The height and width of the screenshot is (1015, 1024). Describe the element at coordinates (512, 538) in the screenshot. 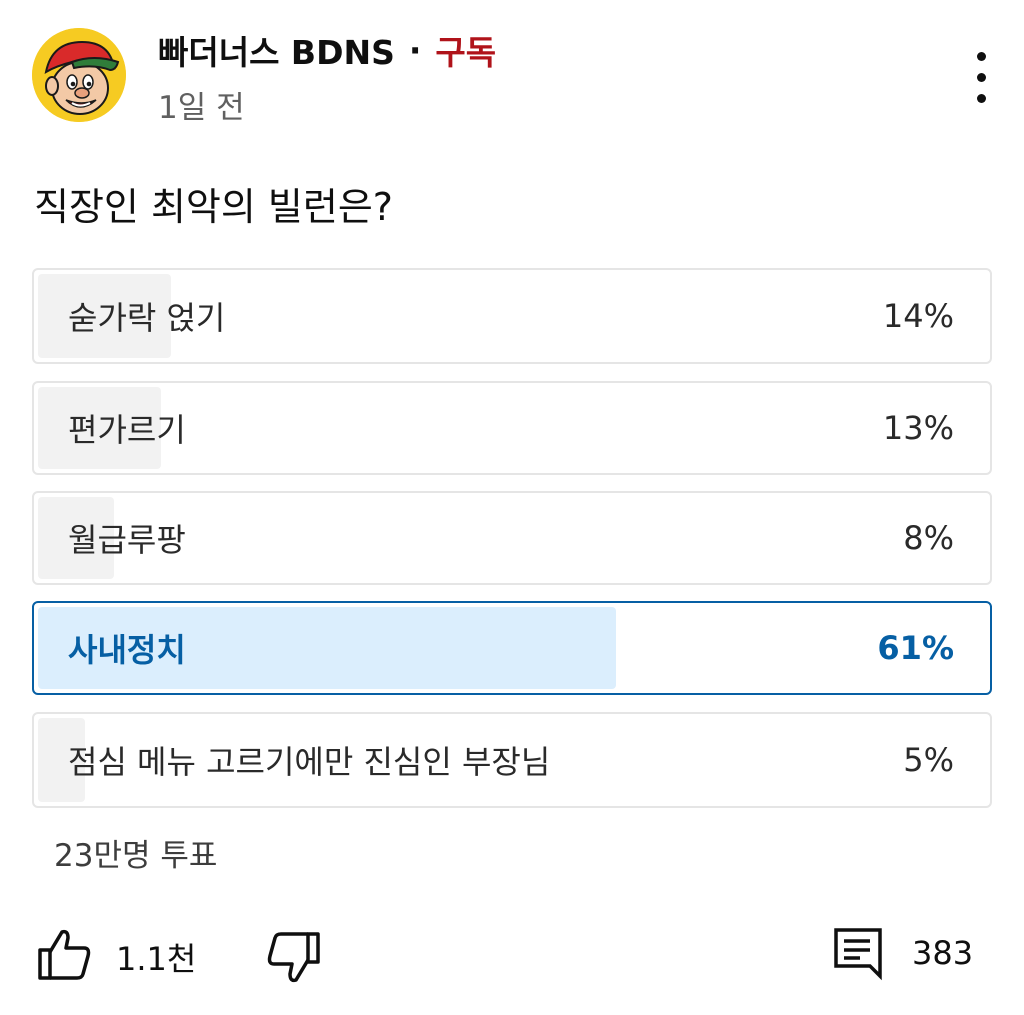

I see `poll-option: 월급루팡 8%` at that location.